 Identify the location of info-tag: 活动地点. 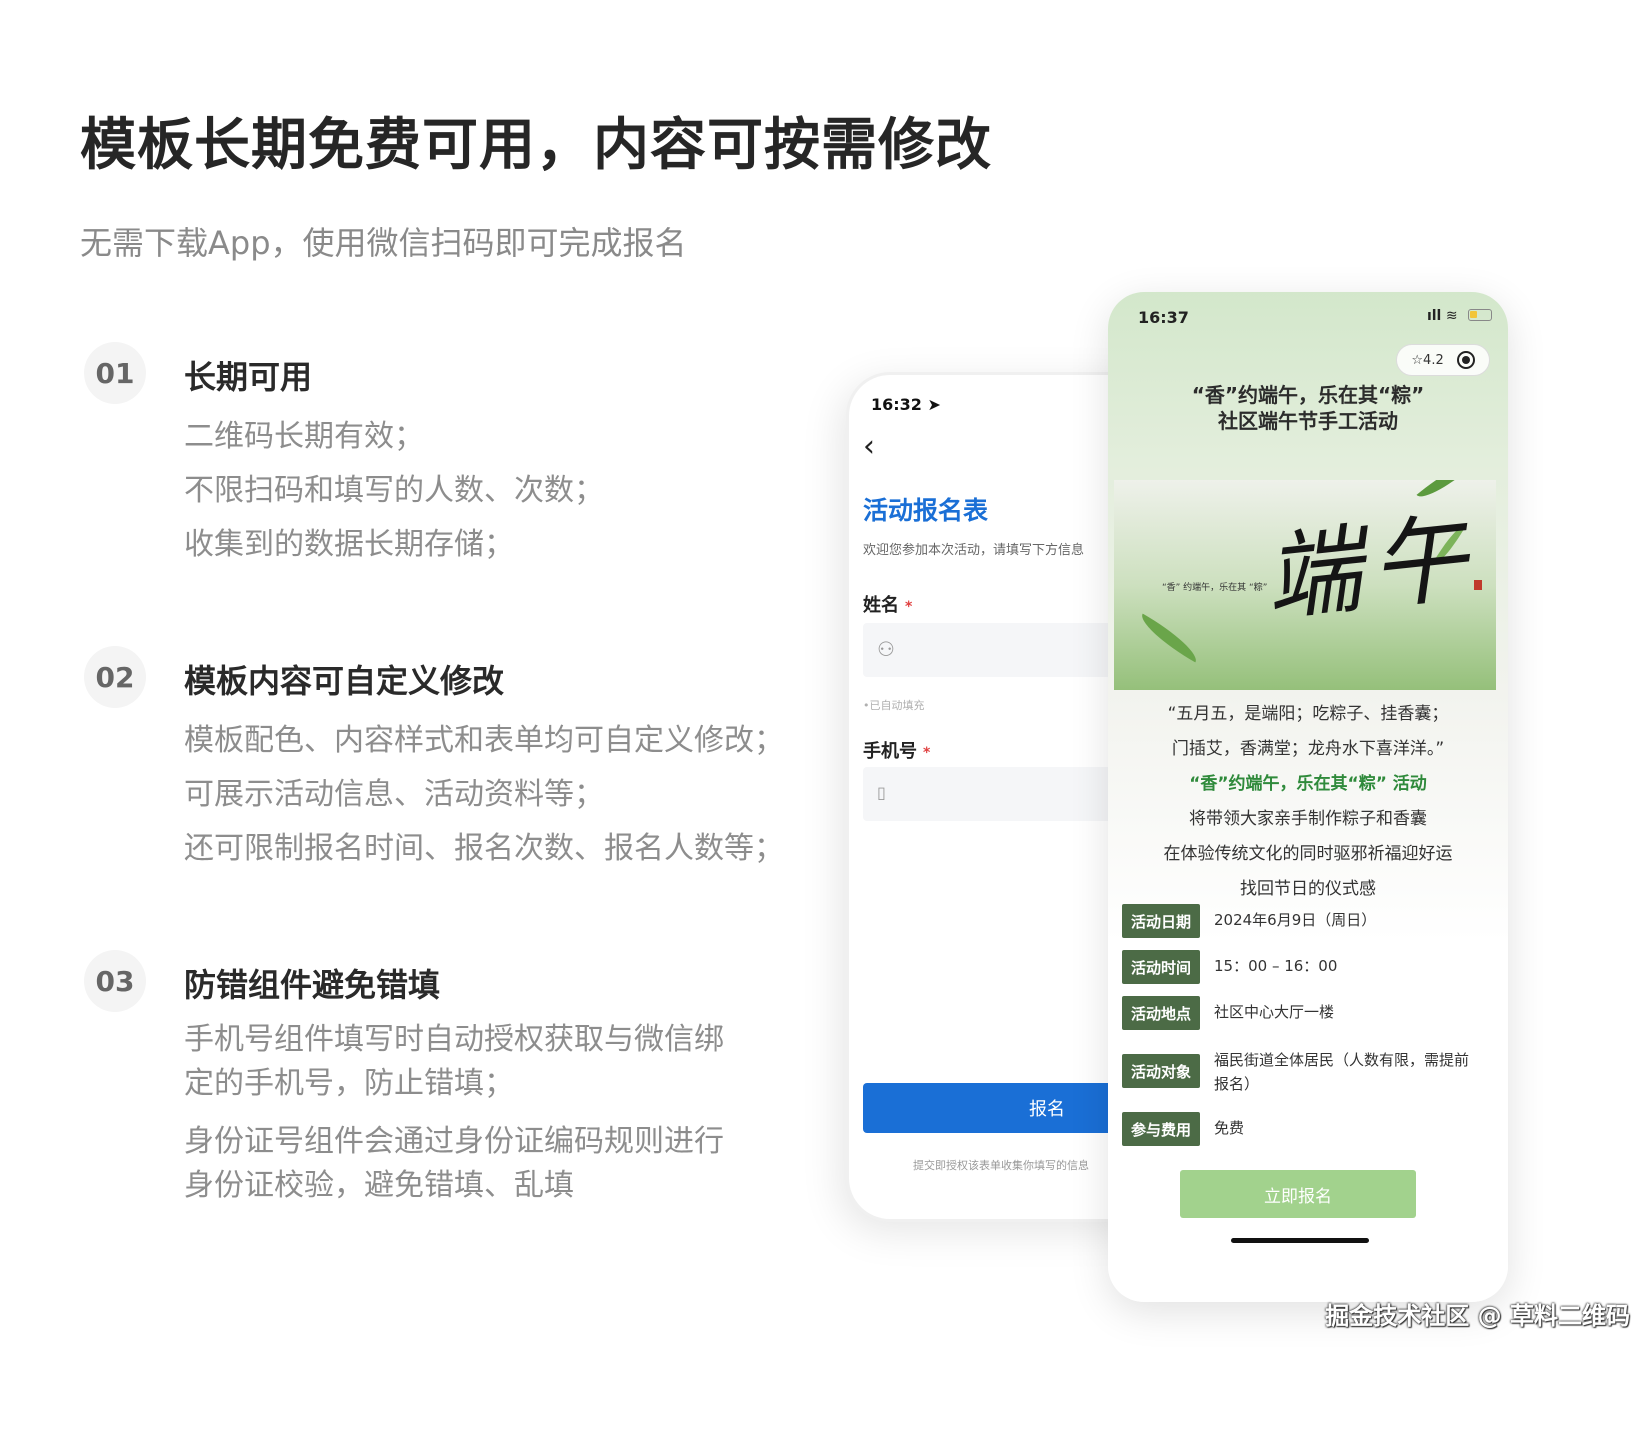
(1161, 1013).